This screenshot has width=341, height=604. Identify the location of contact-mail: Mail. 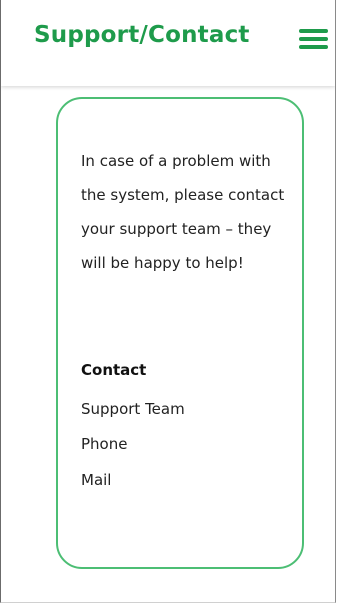
(96, 480).